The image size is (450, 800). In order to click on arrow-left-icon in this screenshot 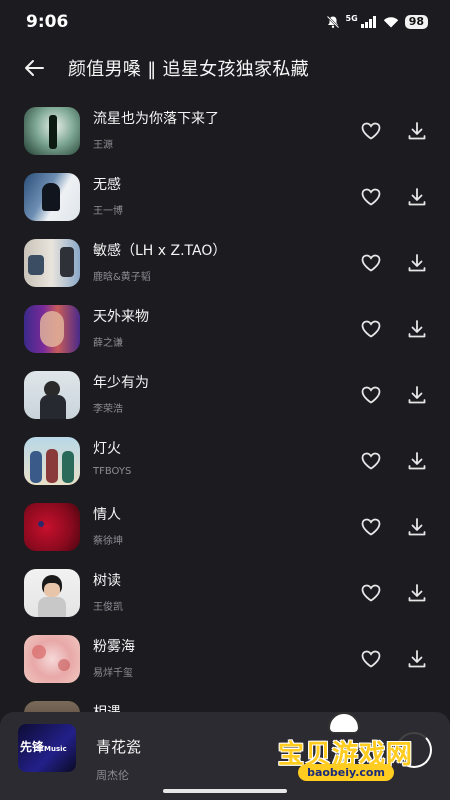, I will do `click(34, 68)`.